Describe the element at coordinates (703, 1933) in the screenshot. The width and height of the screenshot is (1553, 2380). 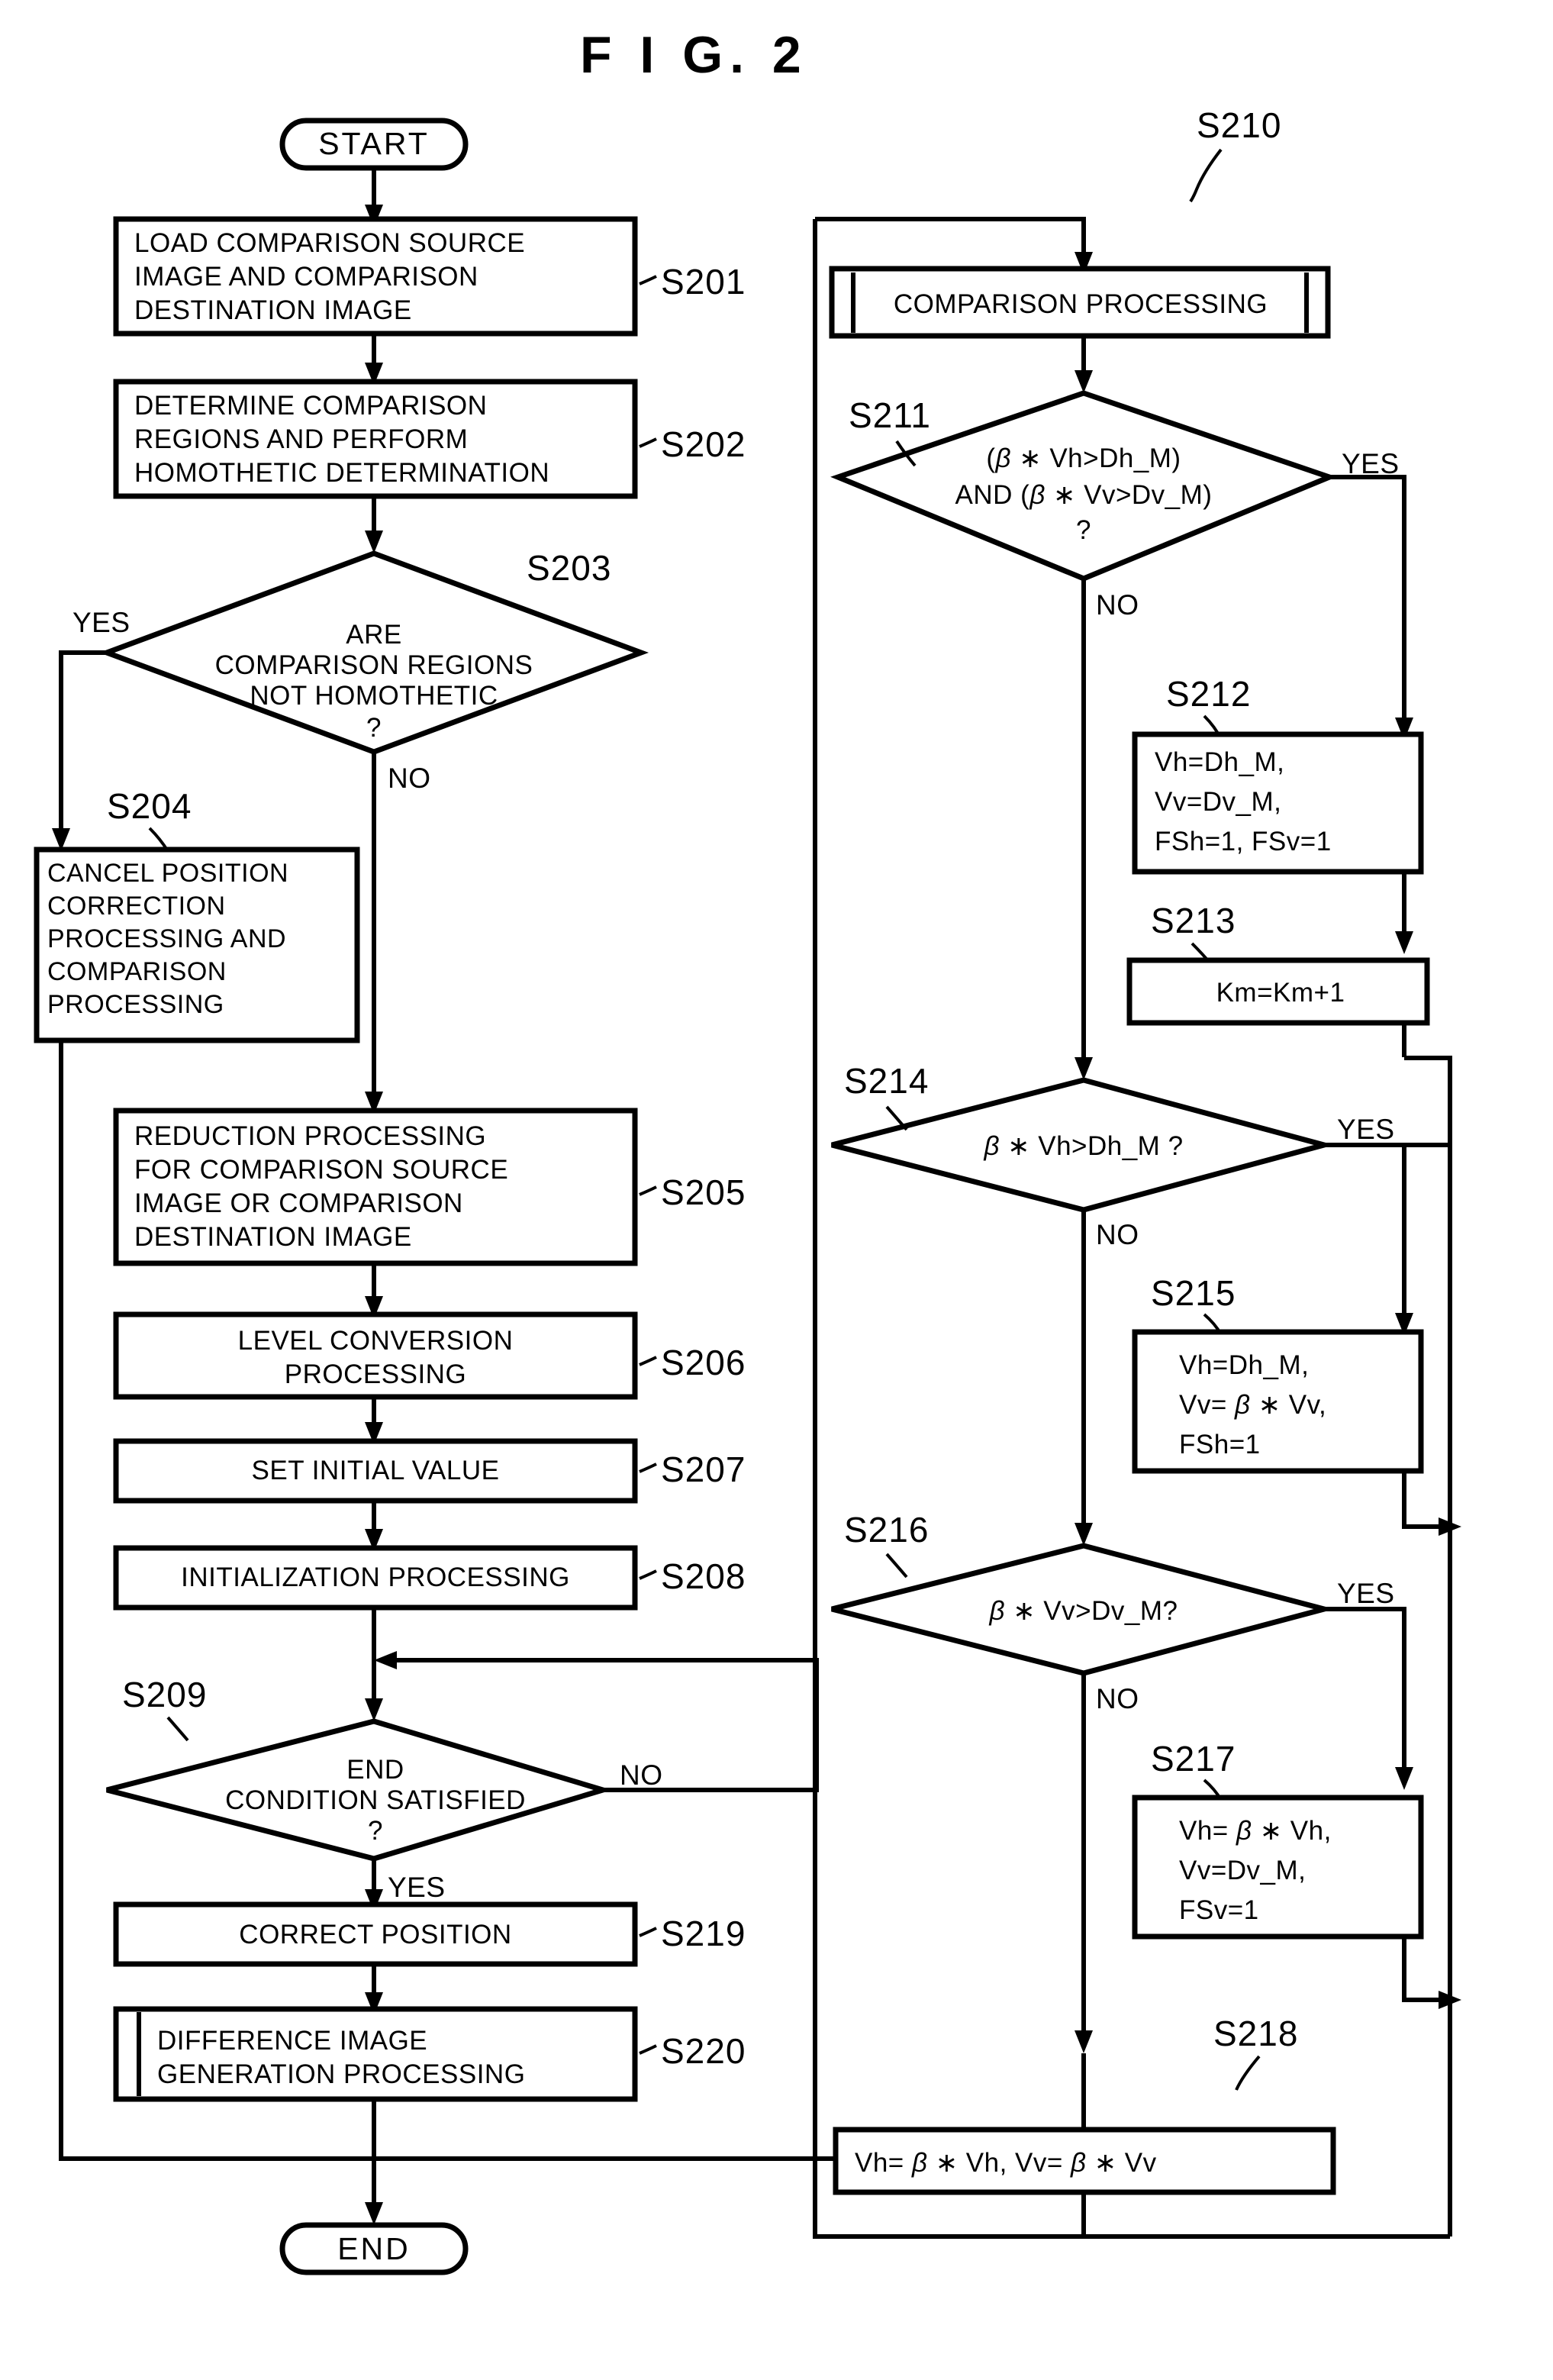
I see `s219-step-label: S219` at that location.